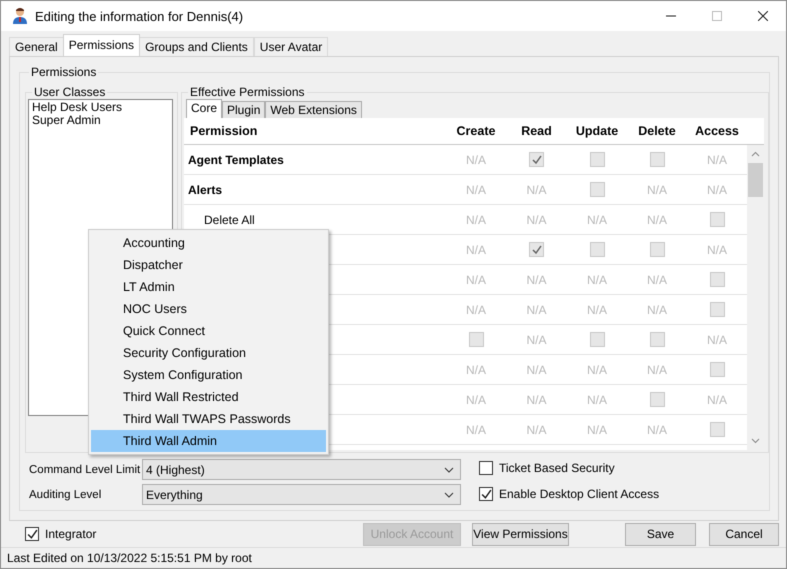  What do you see at coordinates (301, 494) in the screenshot?
I see `dropdown: Everything` at bounding box center [301, 494].